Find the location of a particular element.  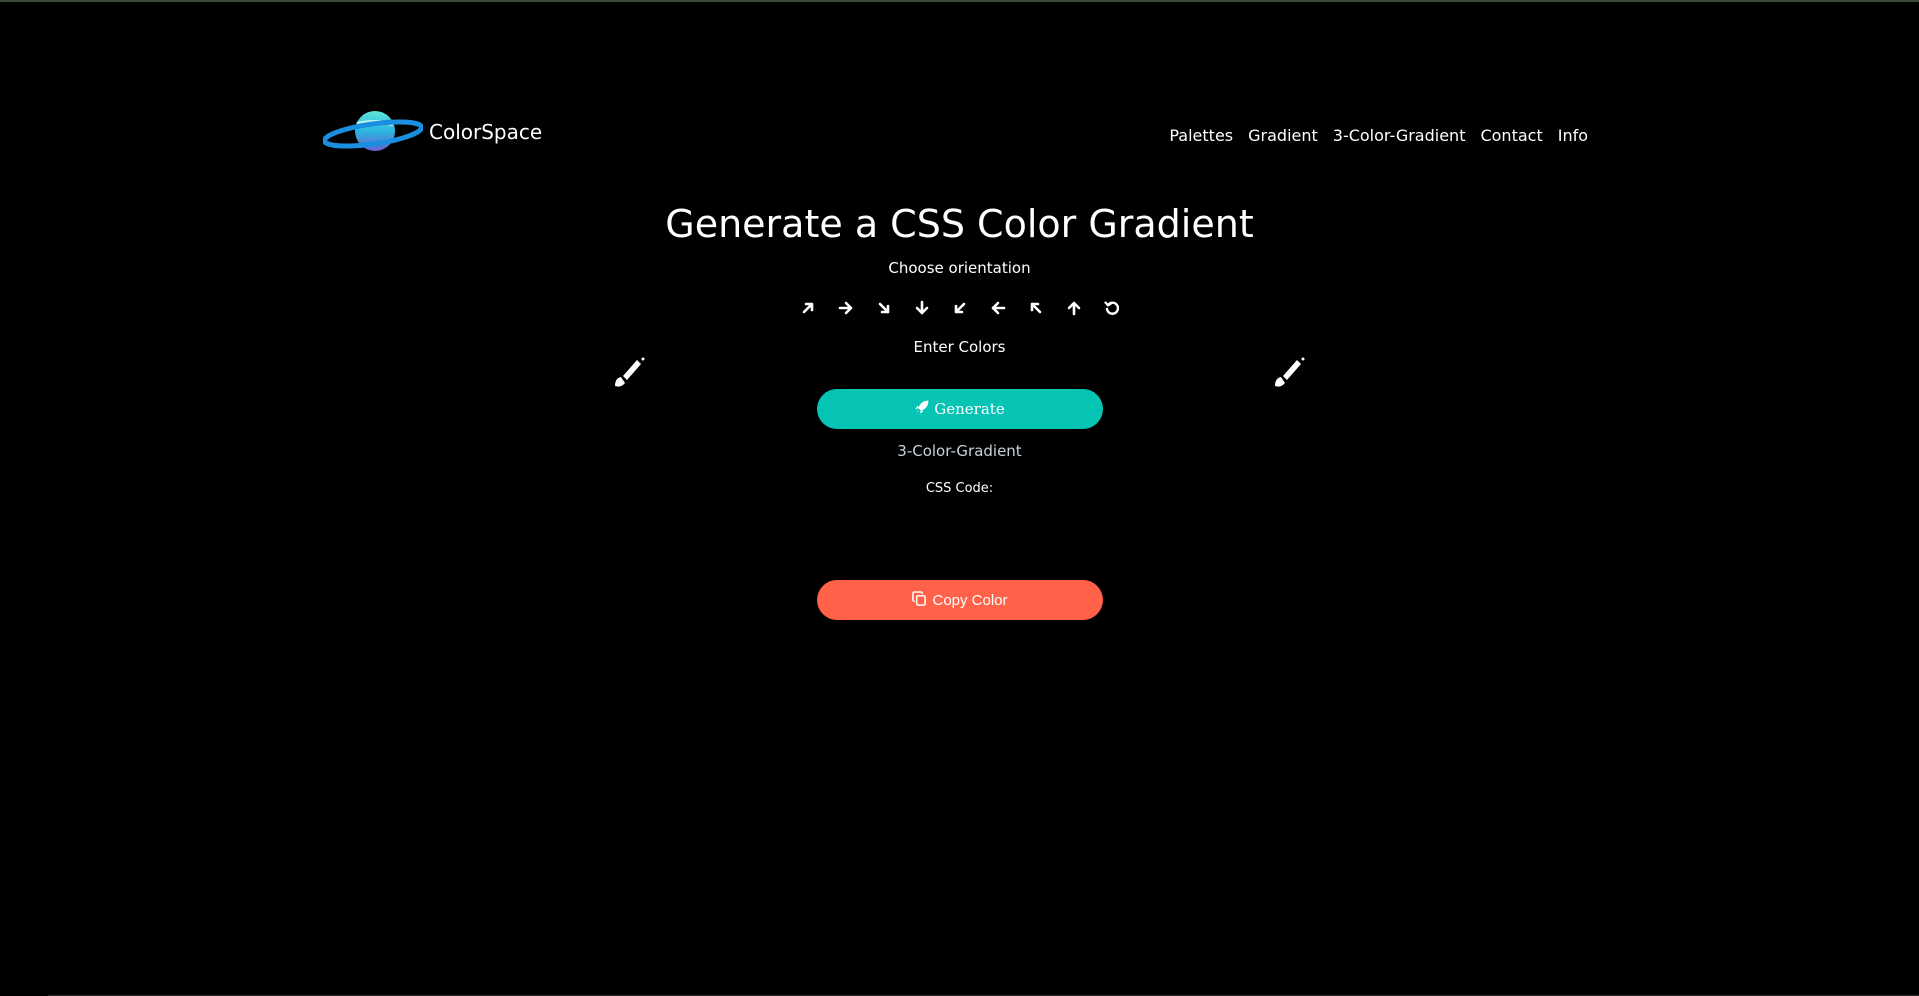

generate-button: Generate is located at coordinates (960, 409).